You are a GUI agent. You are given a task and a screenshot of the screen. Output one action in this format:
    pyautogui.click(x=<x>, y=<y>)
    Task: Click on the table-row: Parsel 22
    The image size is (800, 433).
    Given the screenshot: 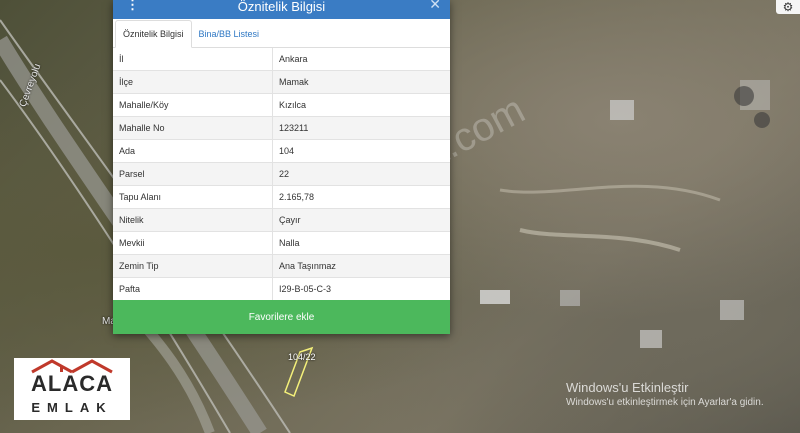 What is the action you would take?
    pyautogui.click(x=281, y=174)
    